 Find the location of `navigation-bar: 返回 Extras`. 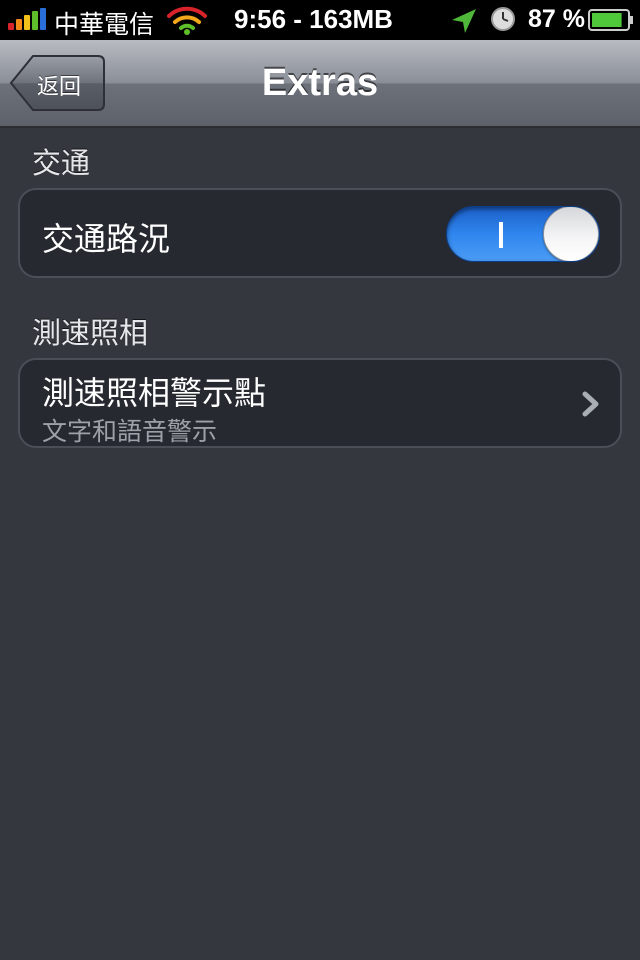

navigation-bar: 返回 Extras is located at coordinates (320, 84).